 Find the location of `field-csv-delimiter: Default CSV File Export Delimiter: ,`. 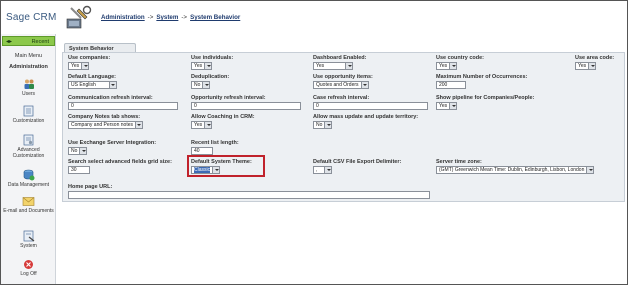

field-csv-delimiter: Default CSV File Export Delimiter: , is located at coordinates (357, 166).